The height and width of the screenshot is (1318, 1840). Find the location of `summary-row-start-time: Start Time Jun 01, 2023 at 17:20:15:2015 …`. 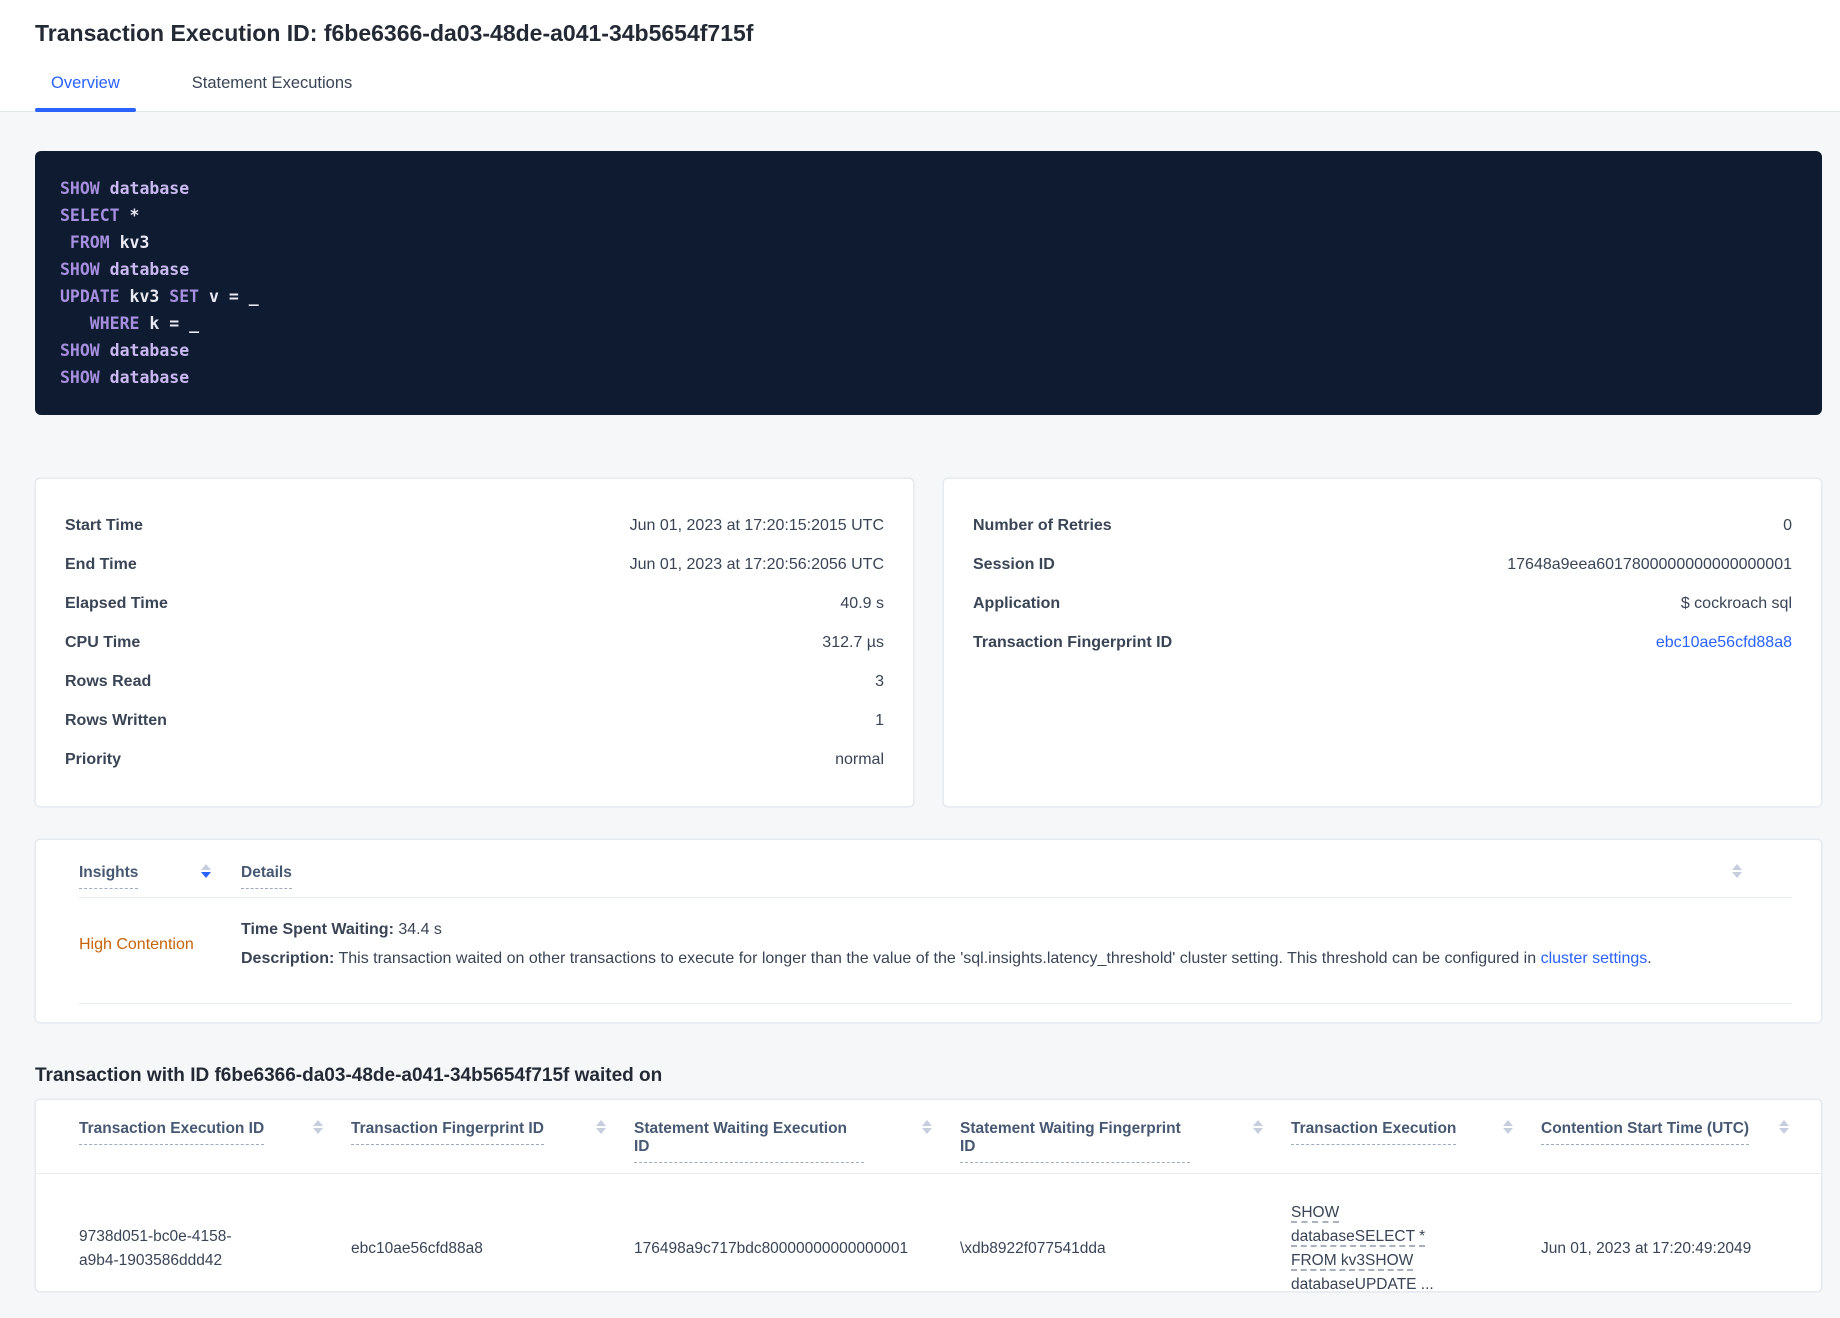

summary-row-start-time: Start Time Jun 01, 2023 at 17:20:15:2015 … is located at coordinates (474, 525).